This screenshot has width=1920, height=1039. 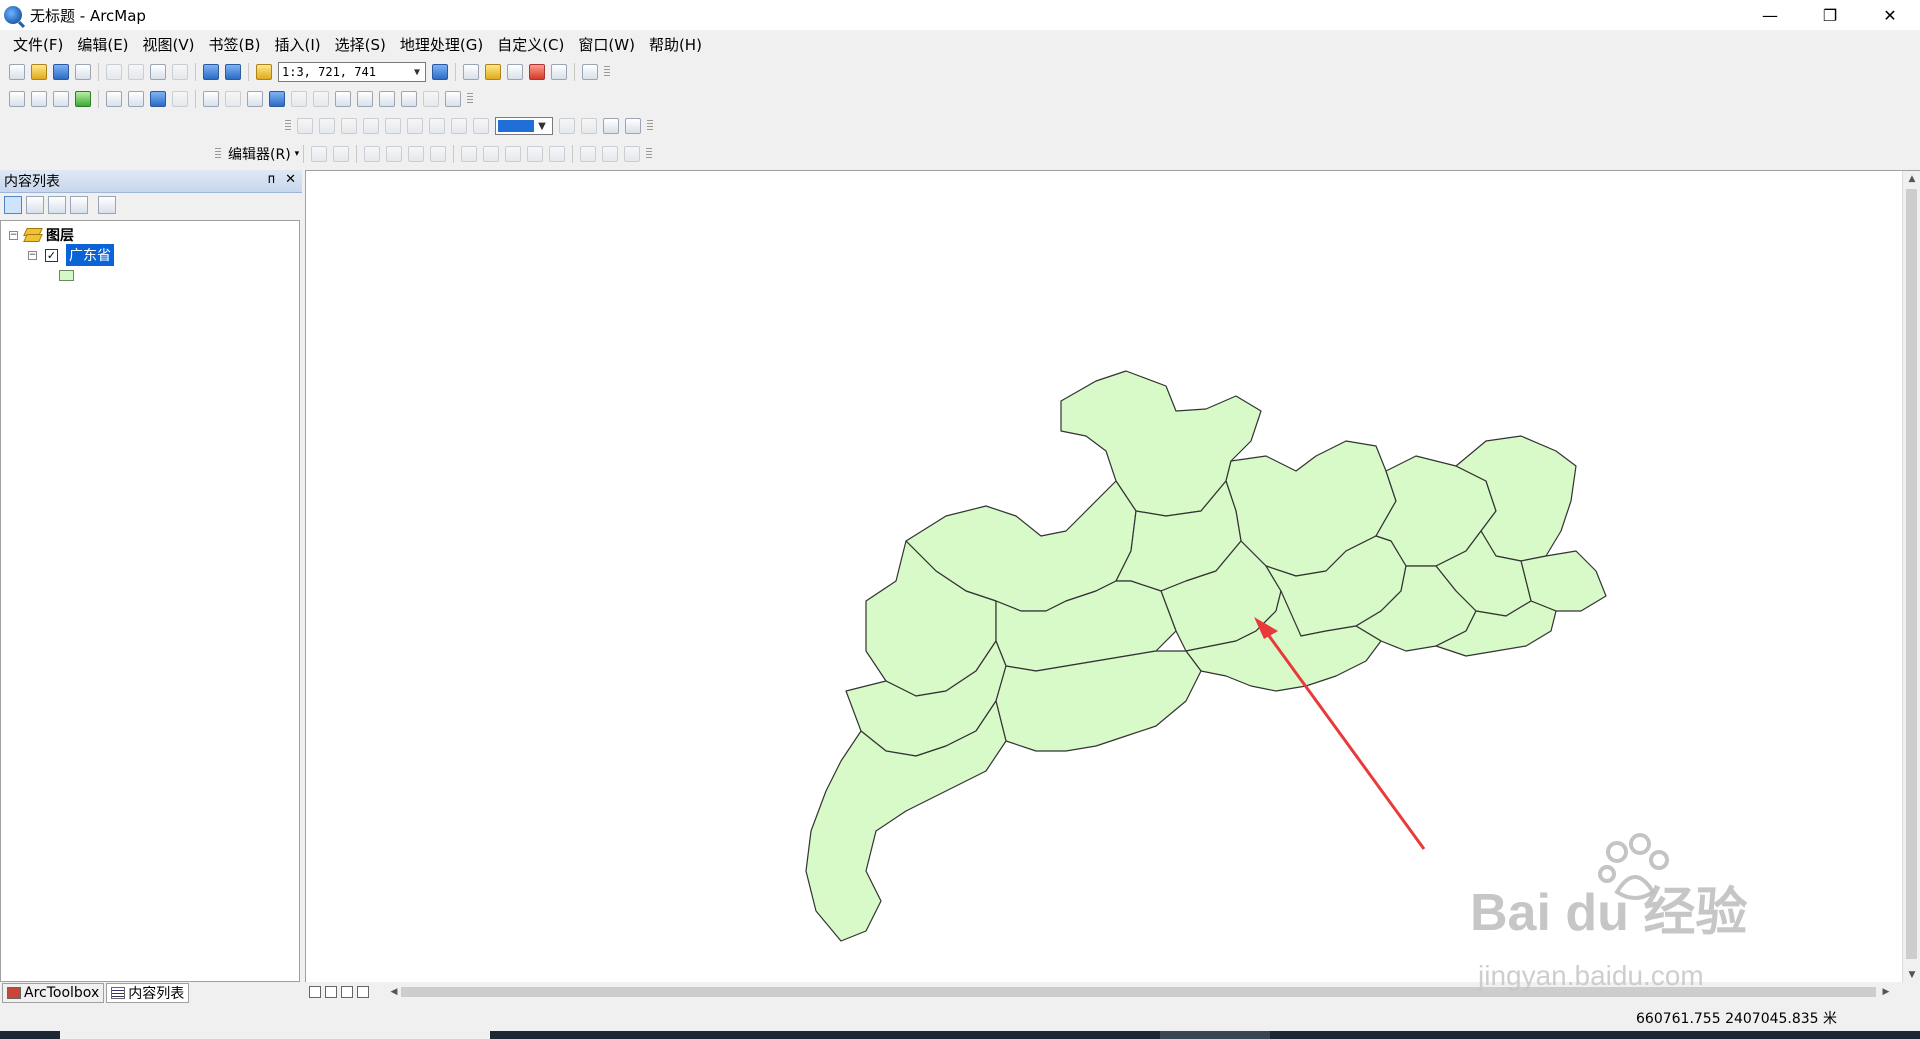 I want to click on point-icon, so click(x=438, y=154).